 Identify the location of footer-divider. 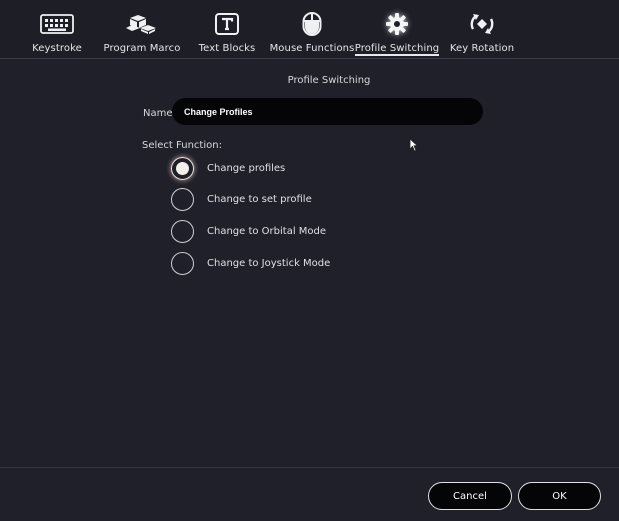
(309, 467).